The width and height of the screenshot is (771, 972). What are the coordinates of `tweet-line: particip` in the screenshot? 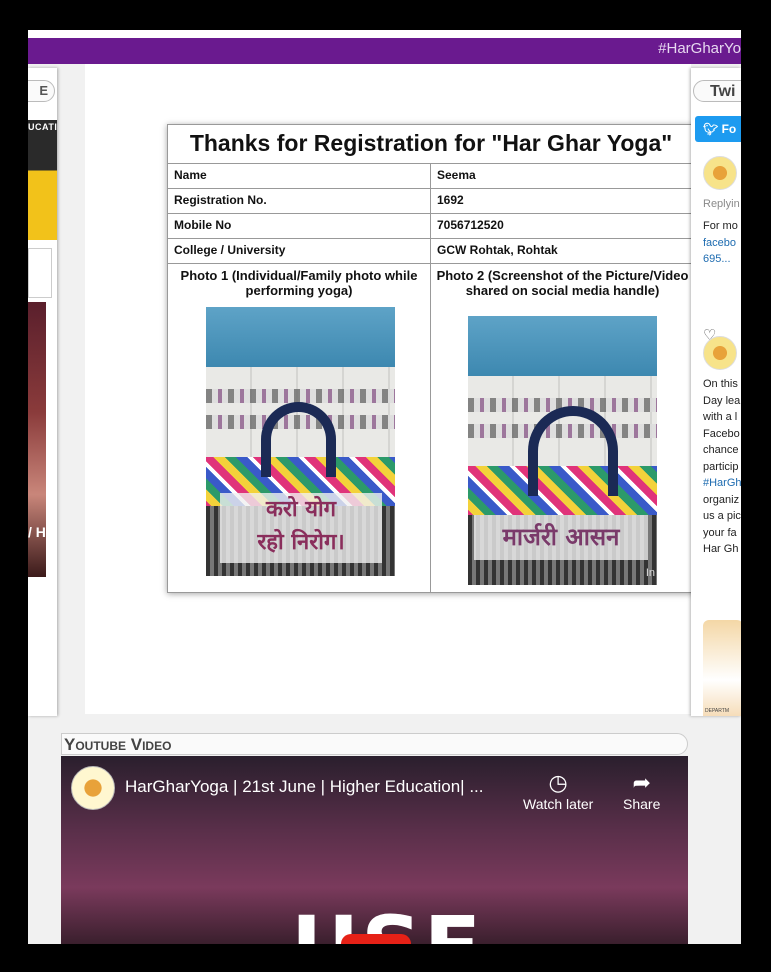 It's located at (721, 466).